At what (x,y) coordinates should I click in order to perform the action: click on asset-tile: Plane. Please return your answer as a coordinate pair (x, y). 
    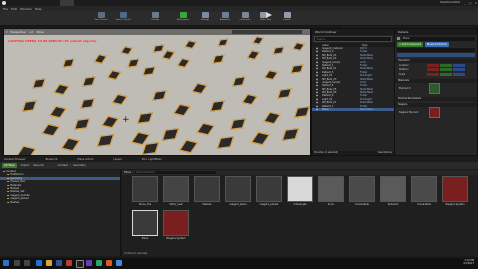
    Looking at the image, I should click on (145, 225).